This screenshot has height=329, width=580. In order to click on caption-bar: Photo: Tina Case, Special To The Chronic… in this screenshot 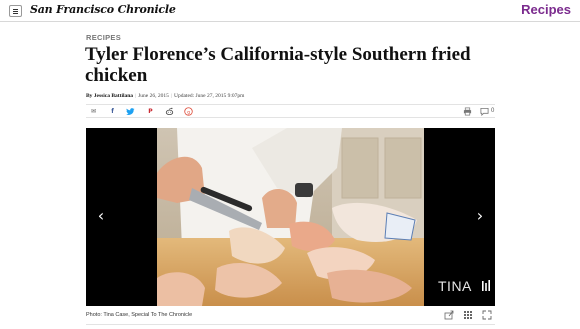, I will do `click(290, 316)`.